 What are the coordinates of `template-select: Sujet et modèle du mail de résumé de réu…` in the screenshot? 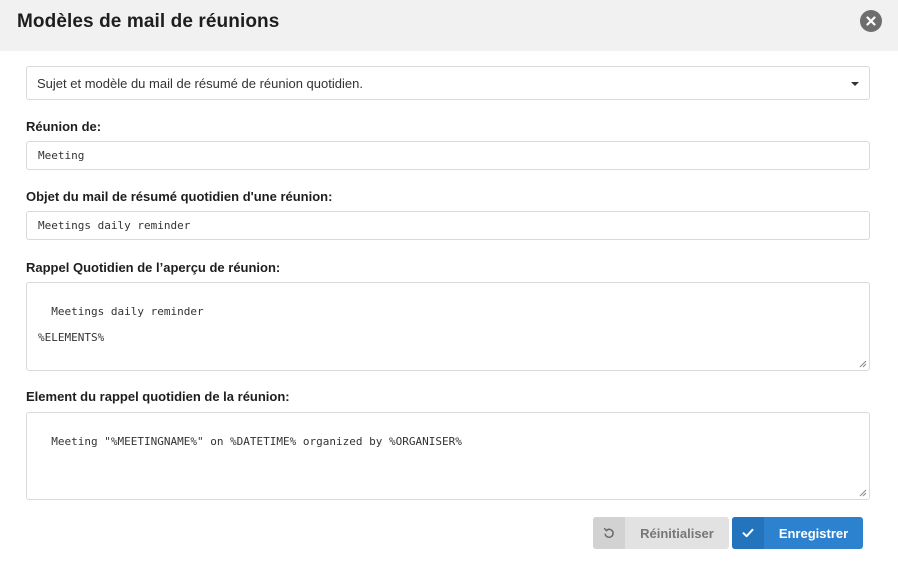 It's located at (448, 83).